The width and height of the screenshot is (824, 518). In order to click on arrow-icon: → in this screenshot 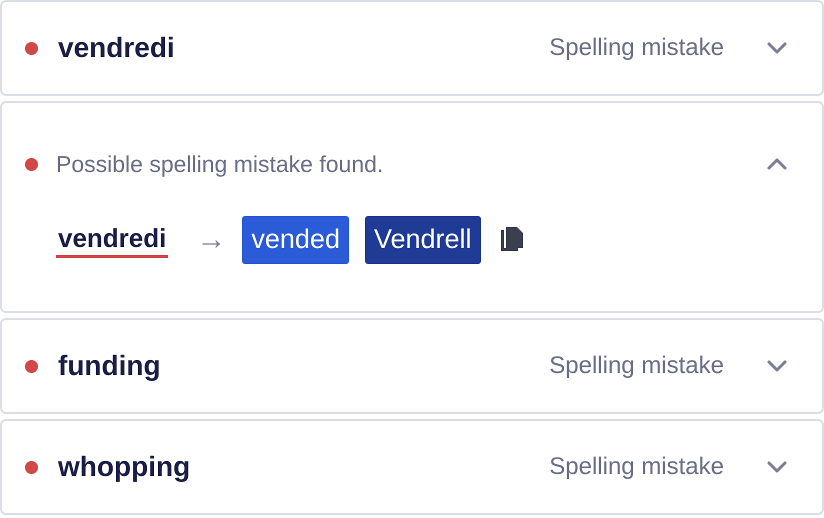, I will do `click(211, 239)`.